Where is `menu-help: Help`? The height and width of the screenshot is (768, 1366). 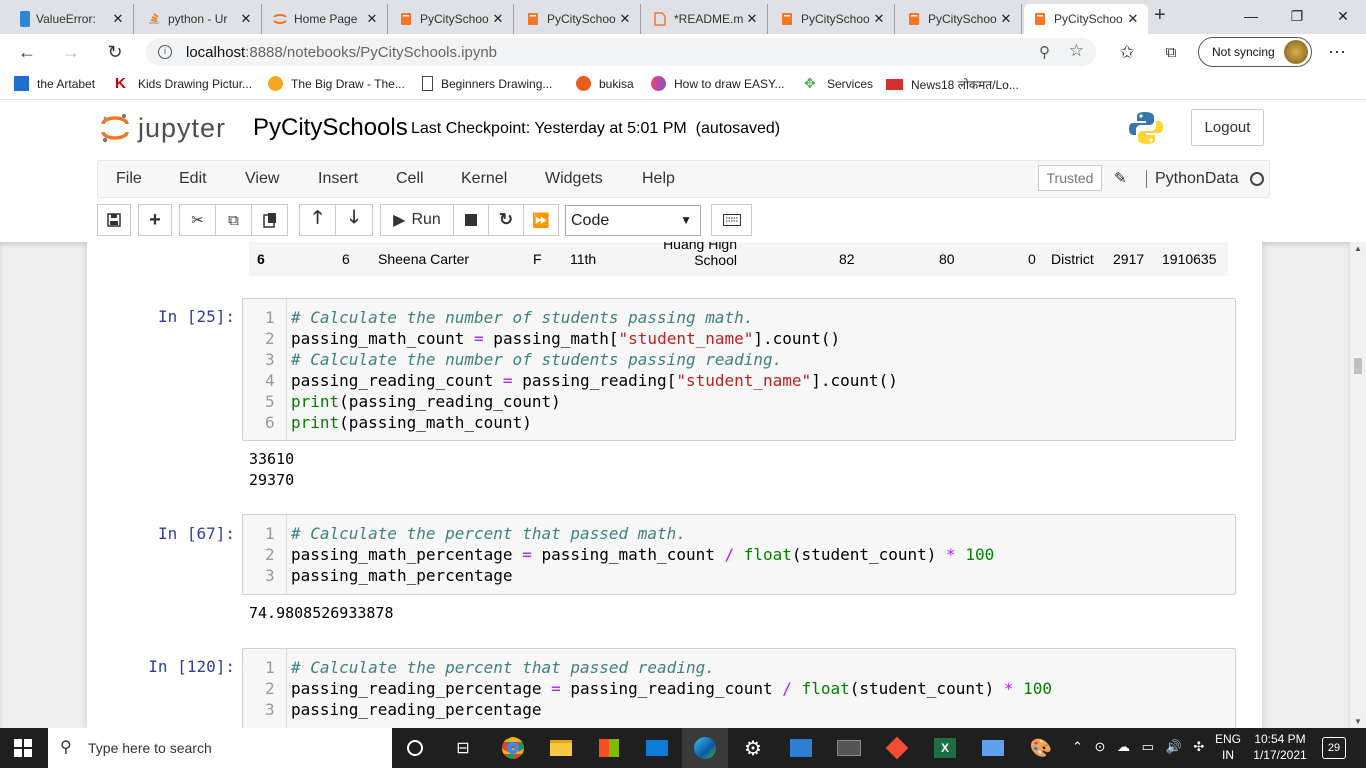
menu-help: Help is located at coordinates (658, 179).